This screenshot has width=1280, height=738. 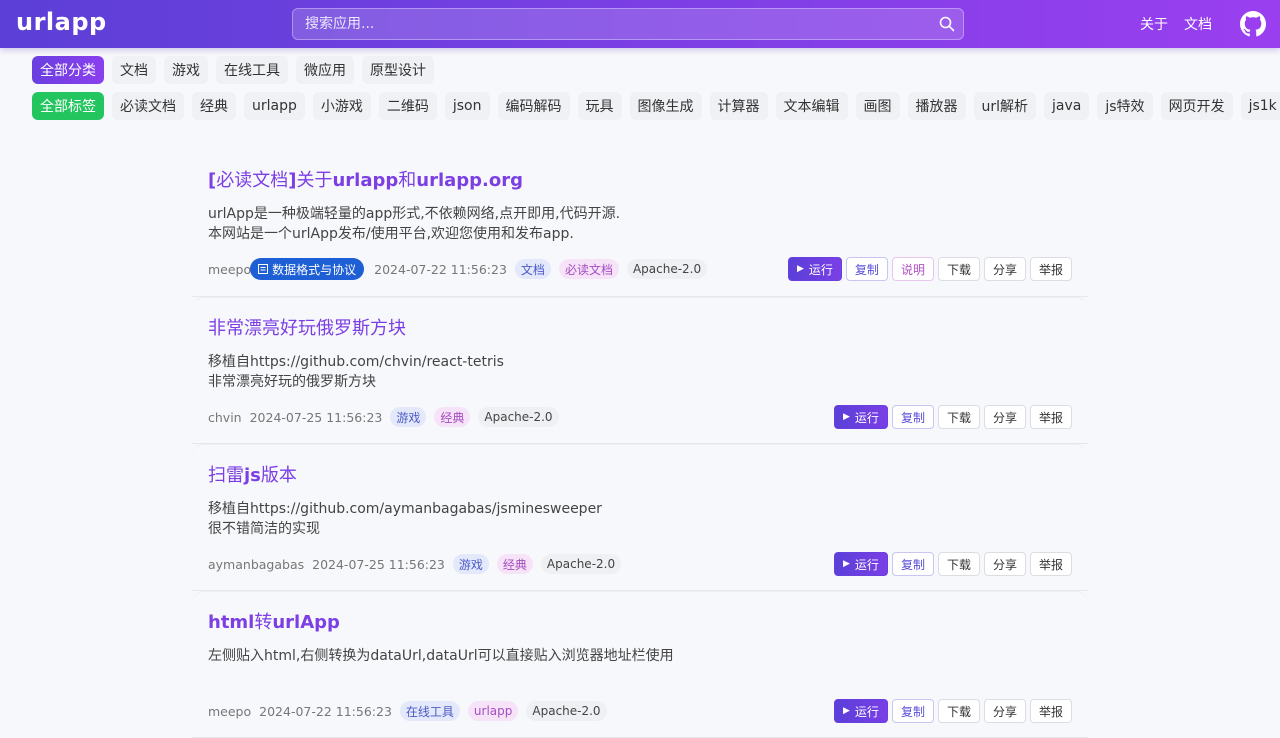 I want to click on tag-chip: 必读文档, so click(x=148, y=106).